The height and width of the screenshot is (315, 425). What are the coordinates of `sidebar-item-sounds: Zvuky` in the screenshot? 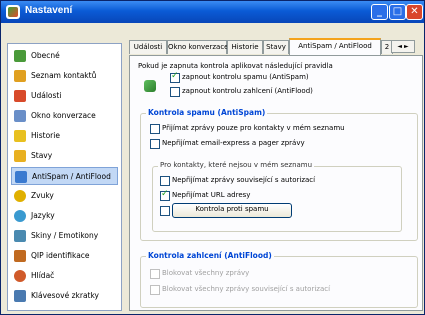 It's located at (64, 196).